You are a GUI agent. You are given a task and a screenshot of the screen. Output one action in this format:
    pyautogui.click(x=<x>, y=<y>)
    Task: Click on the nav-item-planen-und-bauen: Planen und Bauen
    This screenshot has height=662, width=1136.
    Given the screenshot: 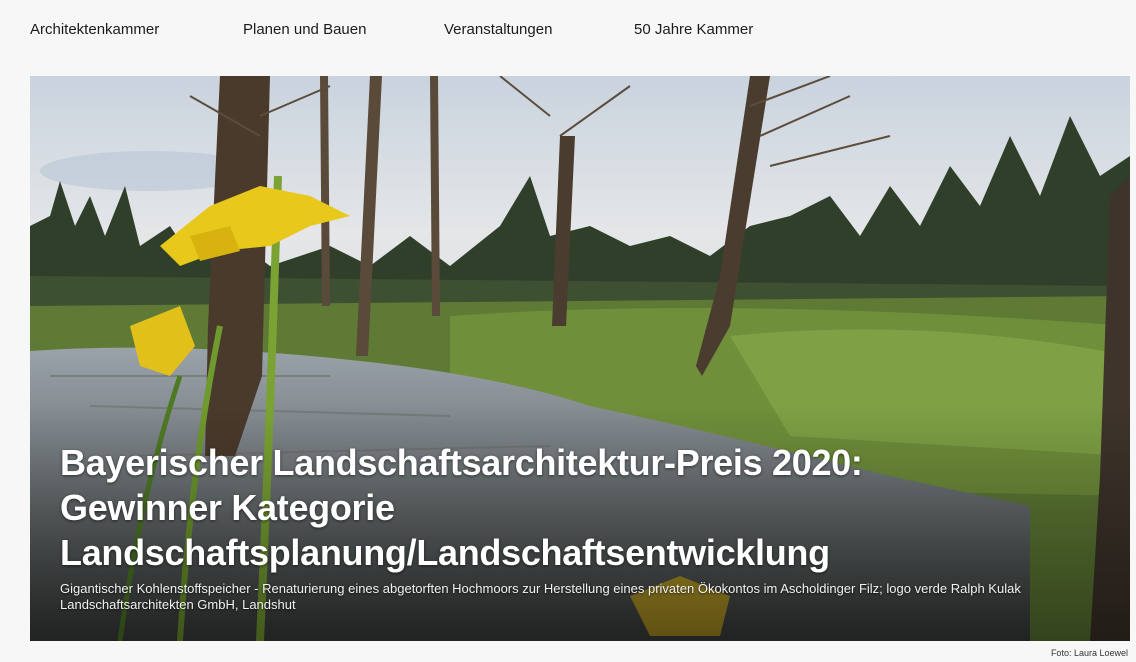 What is the action you would take?
    pyautogui.click(x=304, y=29)
    